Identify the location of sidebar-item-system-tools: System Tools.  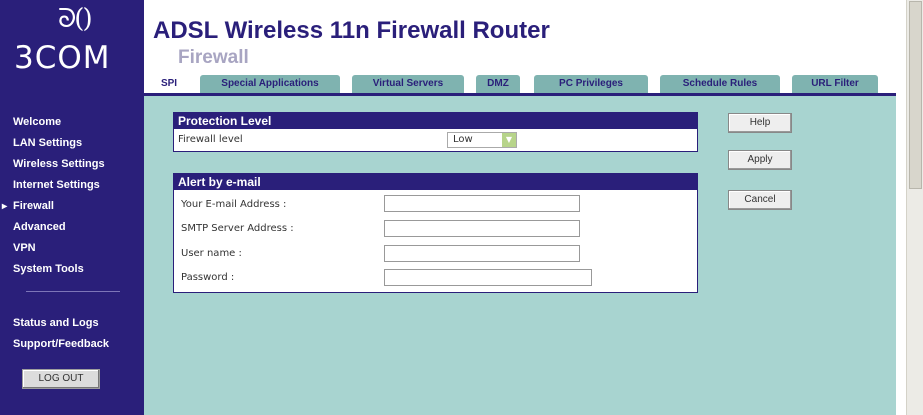
(72, 269).